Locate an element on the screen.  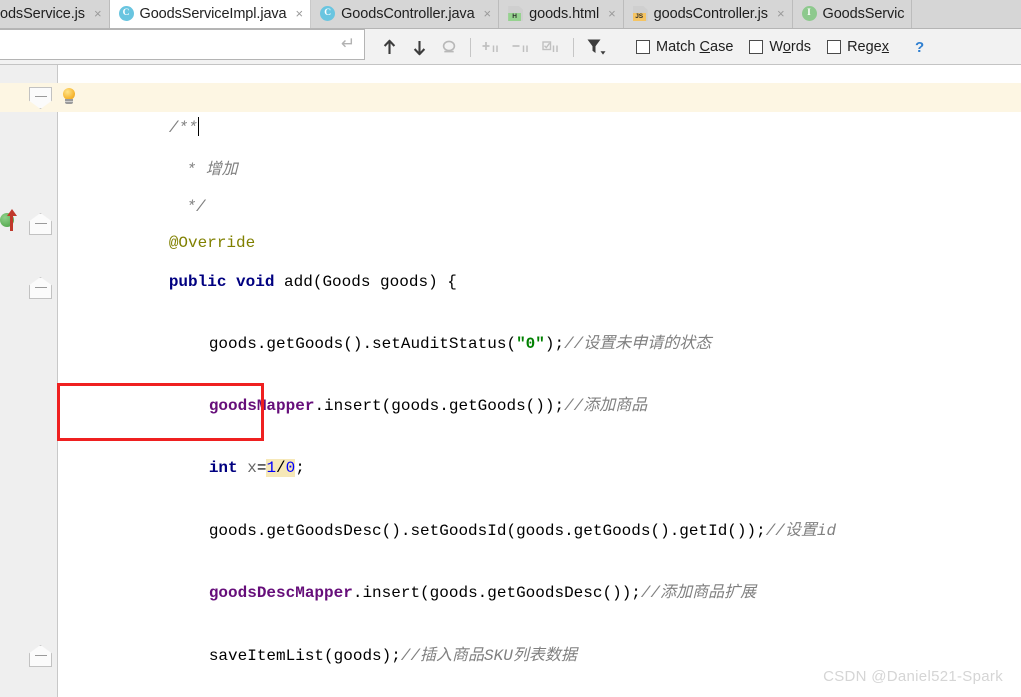
editor-tab-goodsservice-js: odsService.js × is located at coordinates (55, 14).